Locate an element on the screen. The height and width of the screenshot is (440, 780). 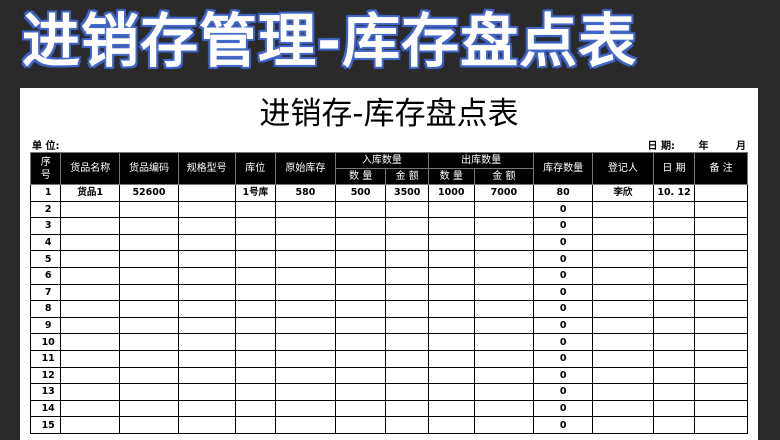
cell-seq: 8 is located at coordinates (45, 309).